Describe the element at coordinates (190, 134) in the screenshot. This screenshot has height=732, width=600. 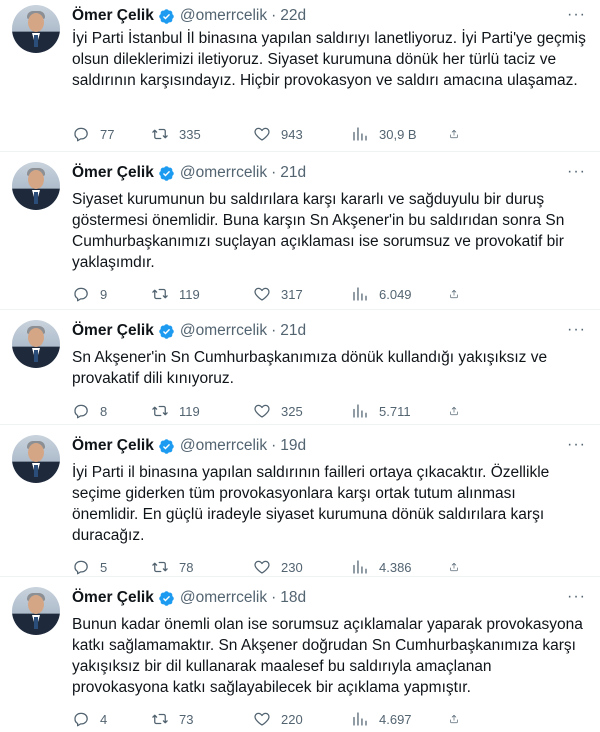
I see `retweet-count: 335` at that location.